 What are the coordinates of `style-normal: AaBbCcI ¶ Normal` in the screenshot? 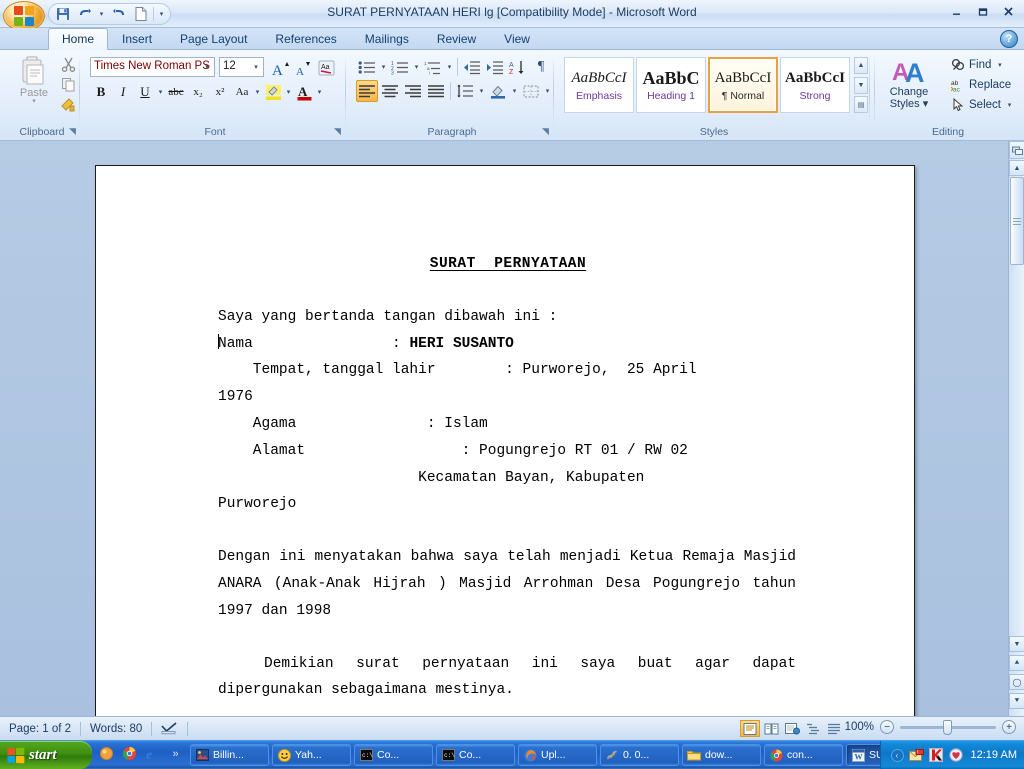 It's located at (743, 85).